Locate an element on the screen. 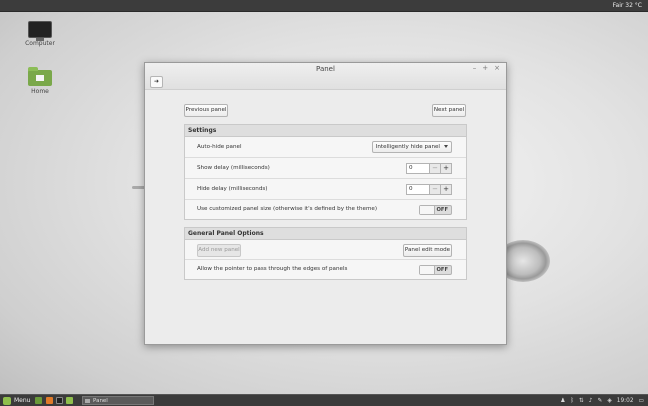 The width and height of the screenshot is (648, 406). previous-panel-button: Previous panel is located at coordinates (206, 110).